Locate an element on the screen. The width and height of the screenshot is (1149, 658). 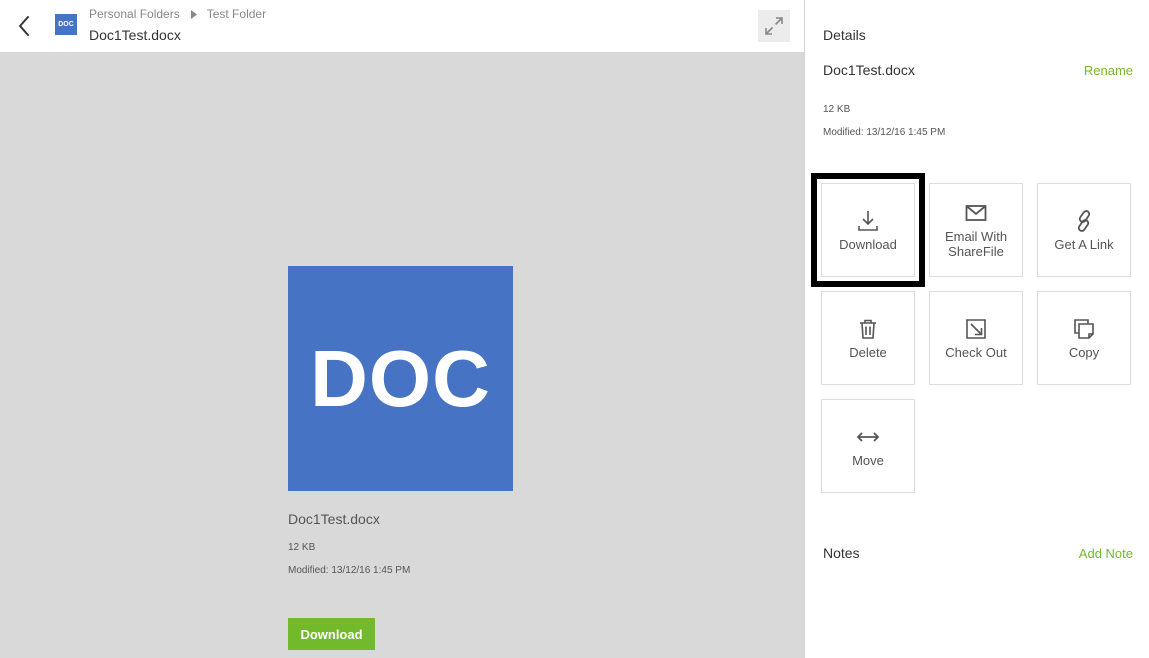
email-with-sharefile-button: Email With ShareFile is located at coordinates (976, 230).